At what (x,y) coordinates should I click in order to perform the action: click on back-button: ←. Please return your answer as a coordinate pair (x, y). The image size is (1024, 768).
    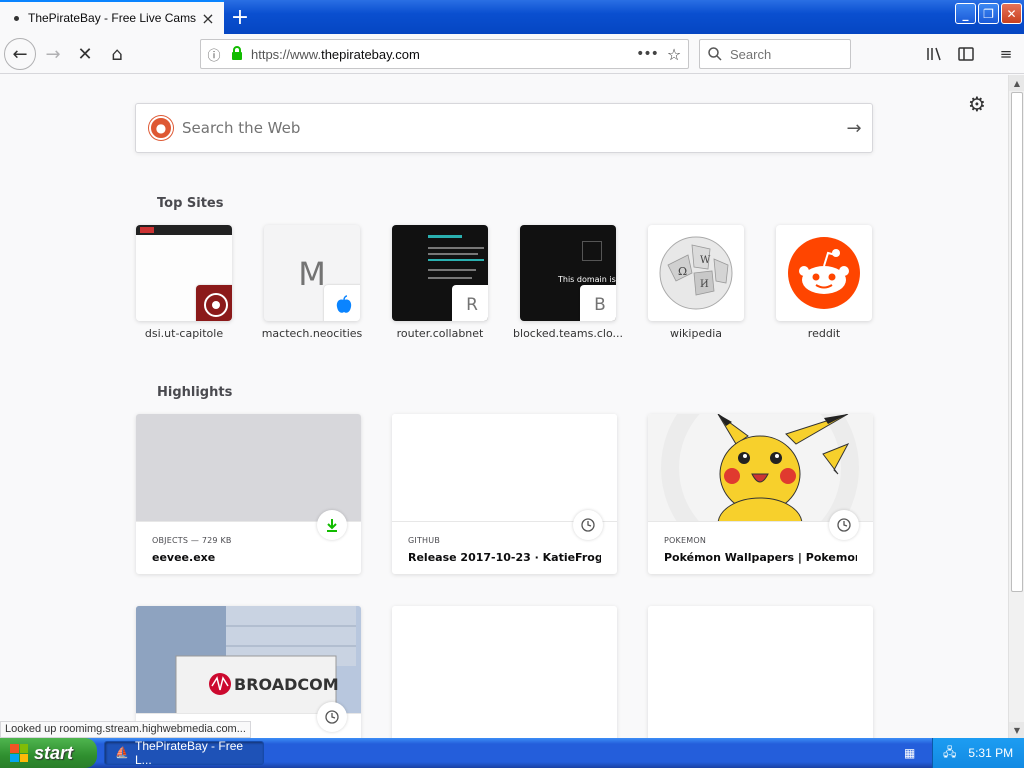
    Looking at the image, I should click on (20, 54).